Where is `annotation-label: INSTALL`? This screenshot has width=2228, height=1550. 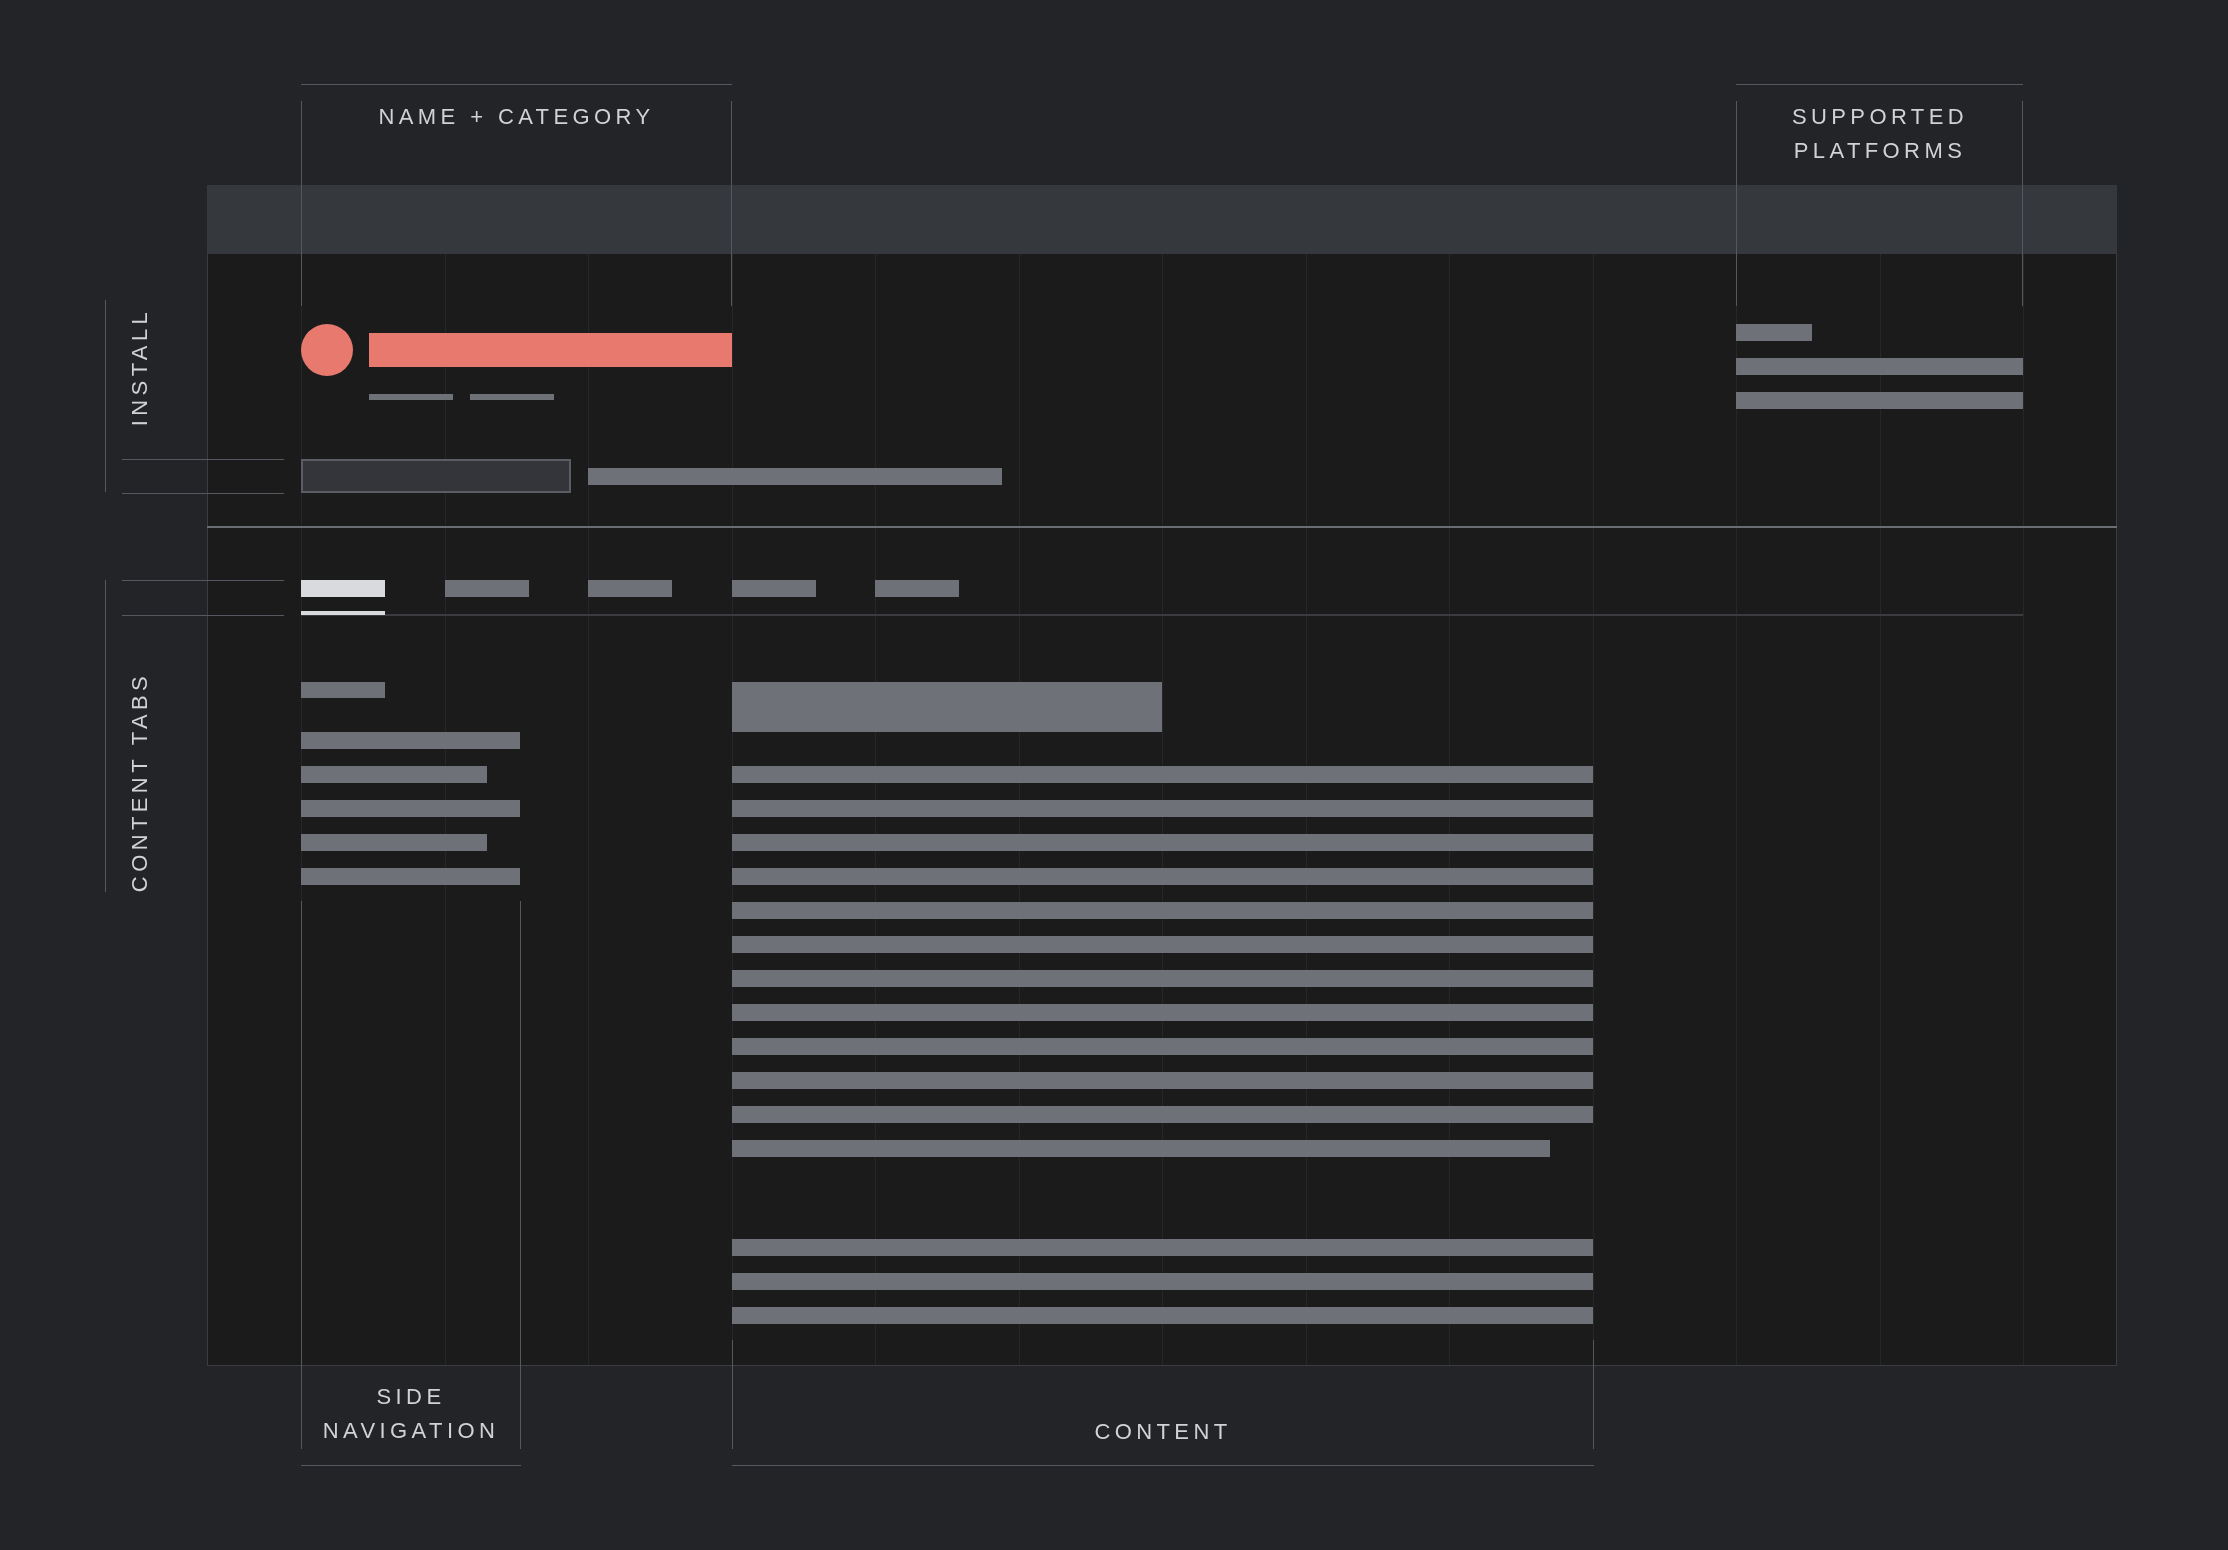
annotation-label: INSTALL is located at coordinates (139, 367).